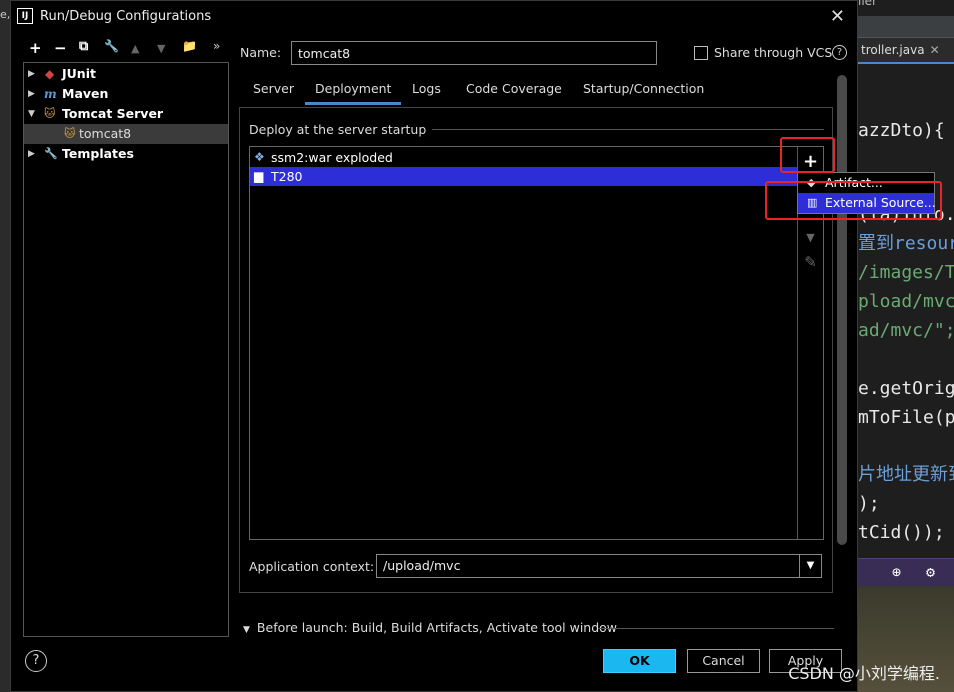 This screenshot has width=954, height=692. I want to click on dialog-title: Run/Debug Configurations, so click(126, 16).